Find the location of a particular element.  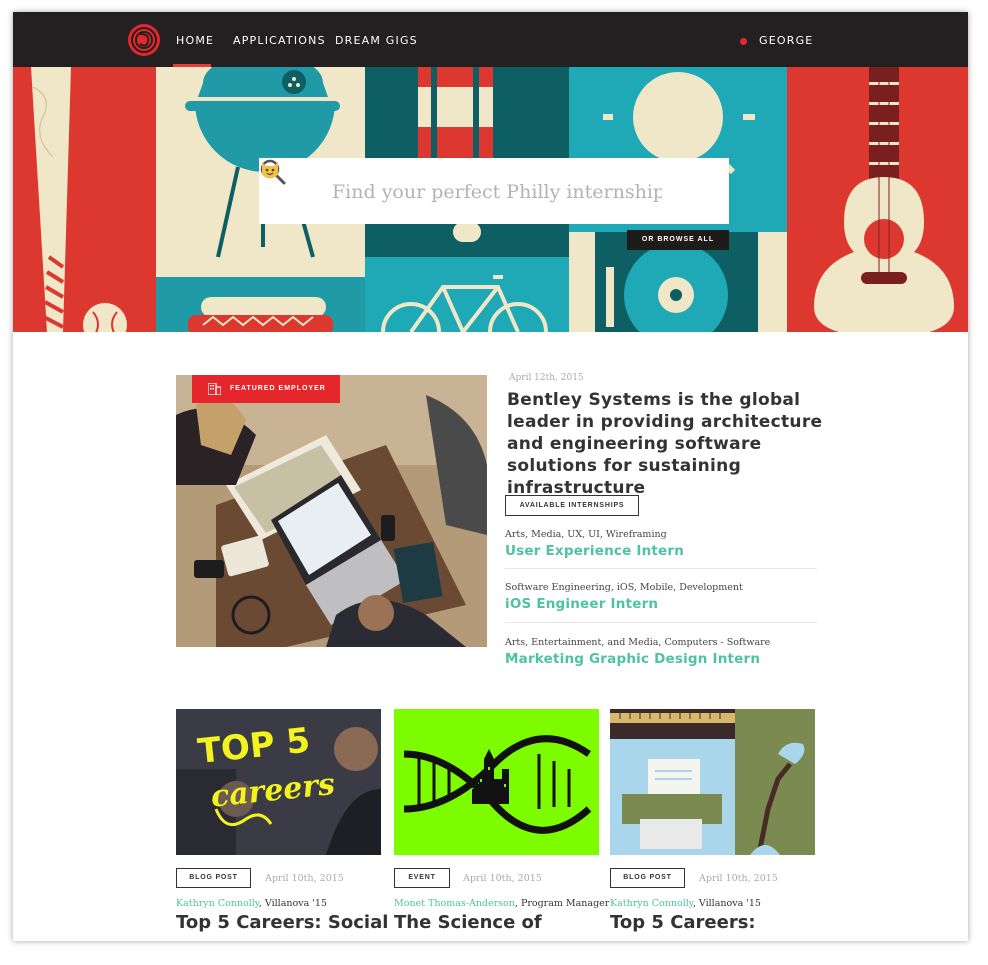

nav-home: HOME is located at coordinates (195, 40).